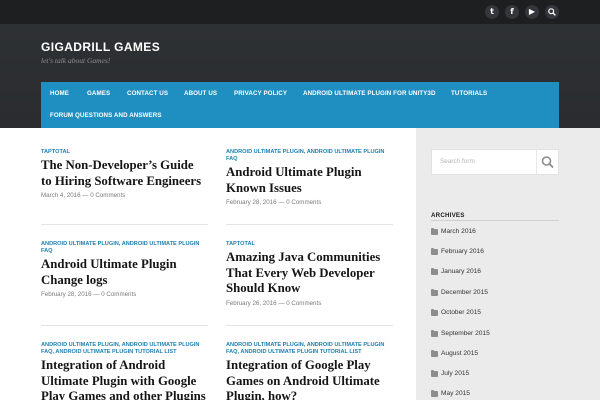 The height and width of the screenshot is (400, 600). Describe the element at coordinates (484, 162) in the screenshot. I see `search-input: Search form` at that location.